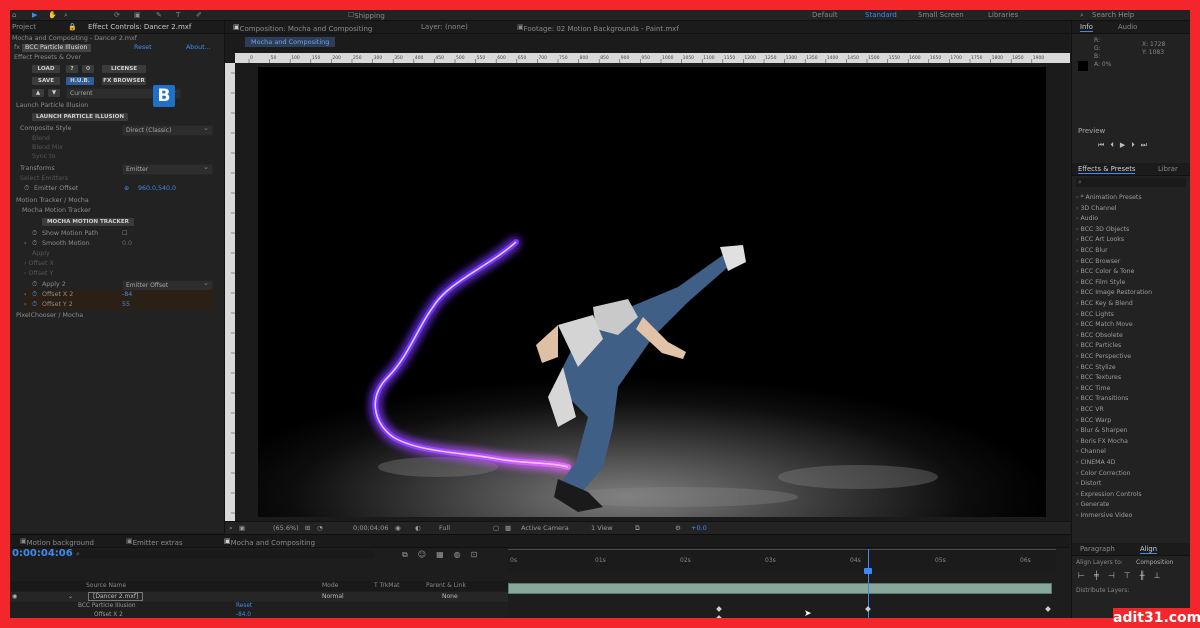 This screenshot has height=628, width=1200. What do you see at coordinates (159, 15) in the screenshot?
I see `pen-tool-icon: ✎` at bounding box center [159, 15].